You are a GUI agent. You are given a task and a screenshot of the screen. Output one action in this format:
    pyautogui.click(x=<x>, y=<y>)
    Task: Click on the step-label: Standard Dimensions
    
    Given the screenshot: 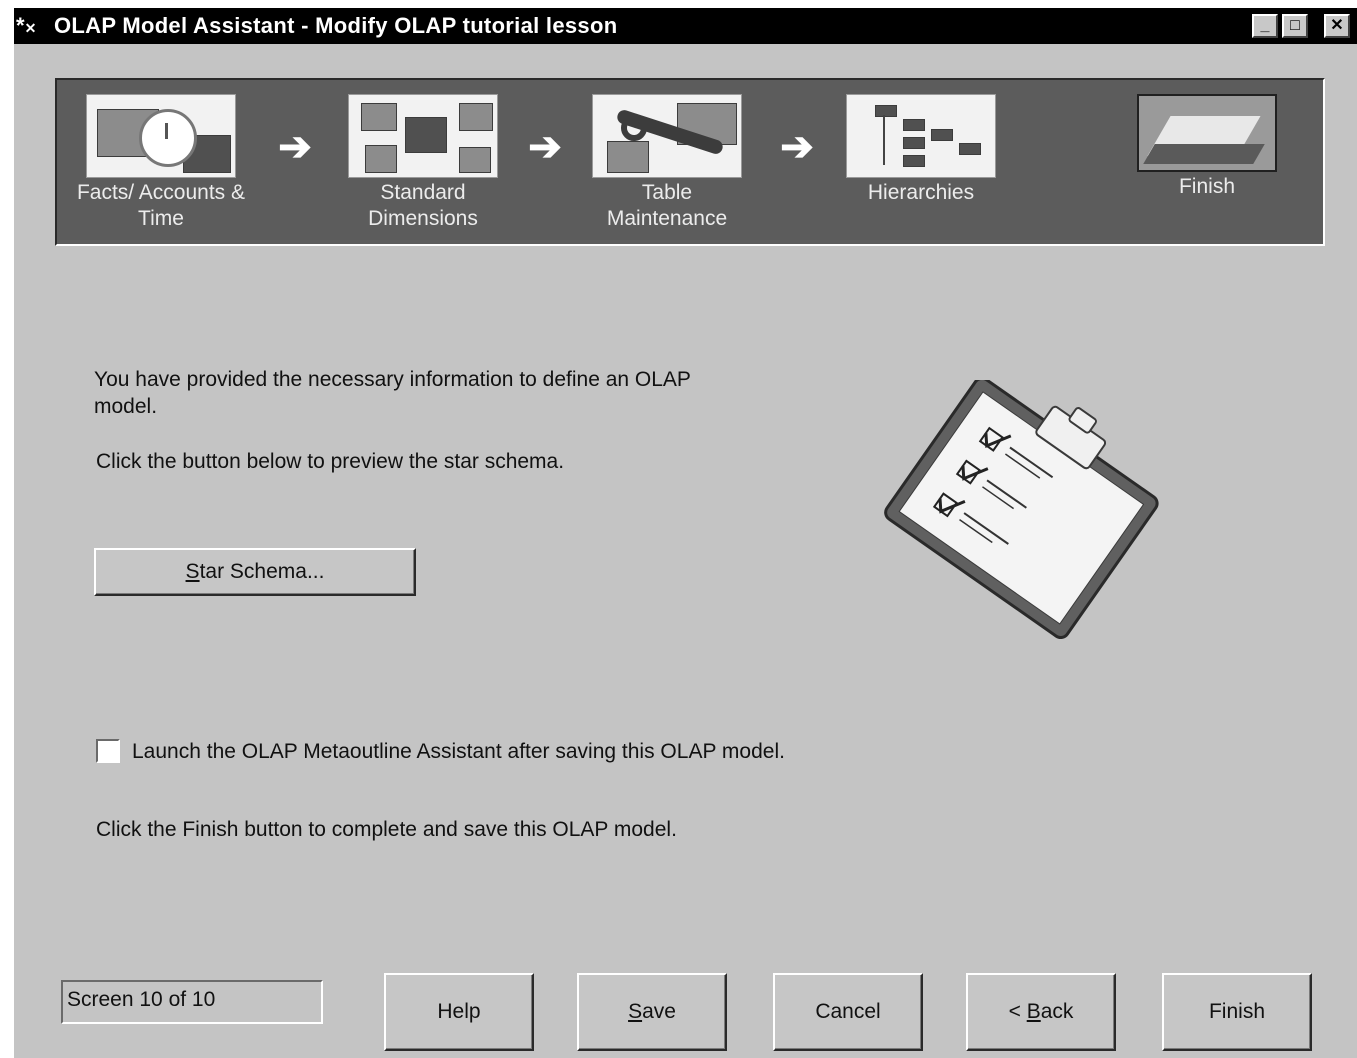 What is the action you would take?
    pyautogui.click(x=423, y=205)
    